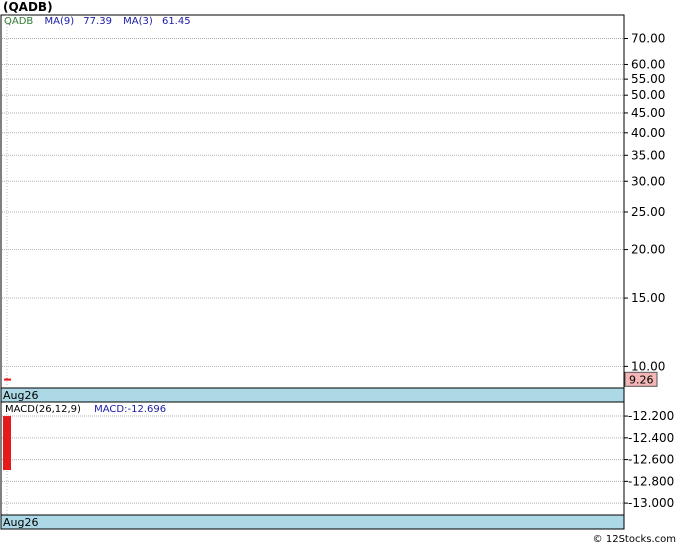 Image resolution: width=680 pixels, height=546 pixels. I want to click on price-tick-label: 60.00, so click(648, 64).